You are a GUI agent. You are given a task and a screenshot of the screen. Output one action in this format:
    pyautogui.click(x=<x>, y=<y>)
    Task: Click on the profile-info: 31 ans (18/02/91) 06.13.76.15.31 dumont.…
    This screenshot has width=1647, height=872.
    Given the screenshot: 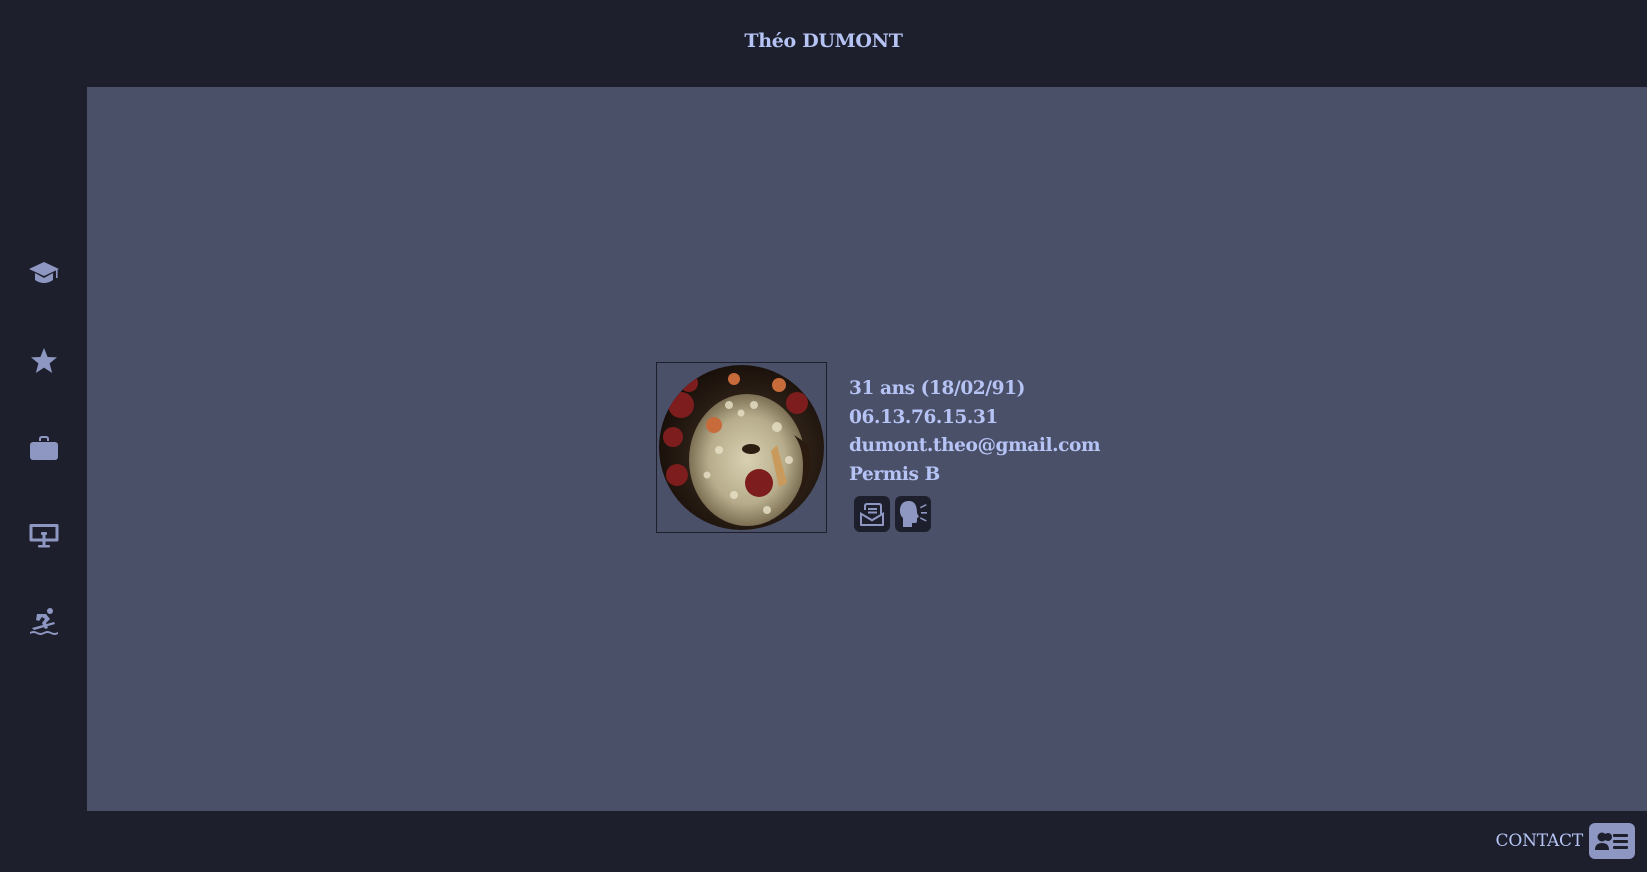 What is the action you would take?
    pyautogui.click(x=975, y=432)
    